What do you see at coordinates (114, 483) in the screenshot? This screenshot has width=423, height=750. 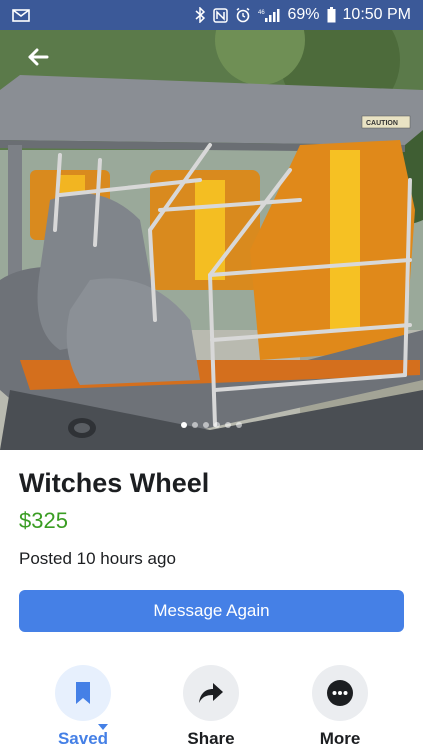 I see `listing-title: Witches Wheel` at bounding box center [114, 483].